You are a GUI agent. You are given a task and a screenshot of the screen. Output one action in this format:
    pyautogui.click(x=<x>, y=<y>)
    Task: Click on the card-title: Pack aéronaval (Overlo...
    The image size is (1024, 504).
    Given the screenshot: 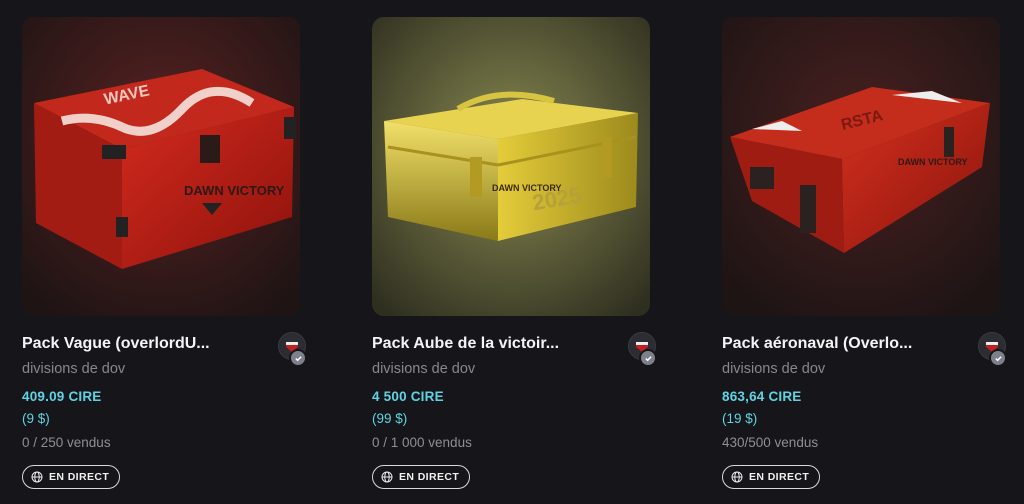 What is the action you would take?
    pyautogui.click(x=842, y=344)
    